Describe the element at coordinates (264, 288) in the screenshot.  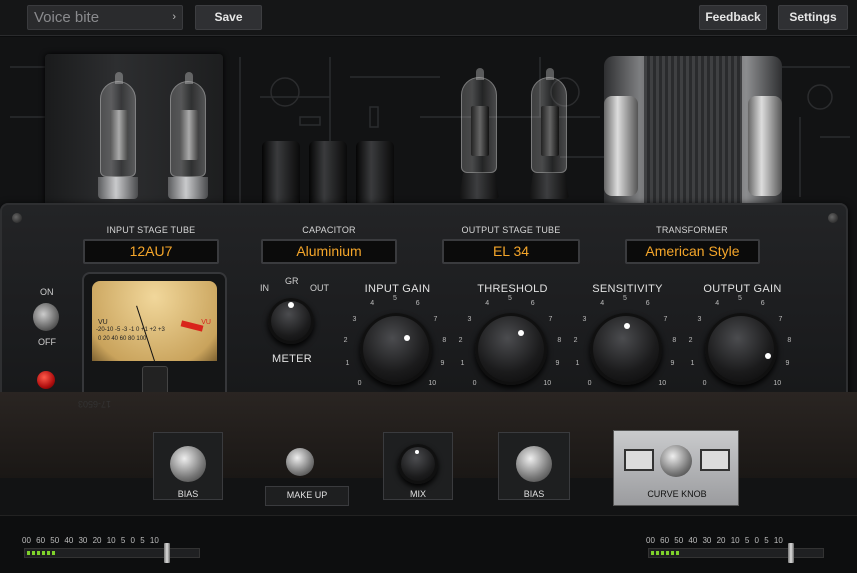
I see `meter-in-label: IN` at that location.